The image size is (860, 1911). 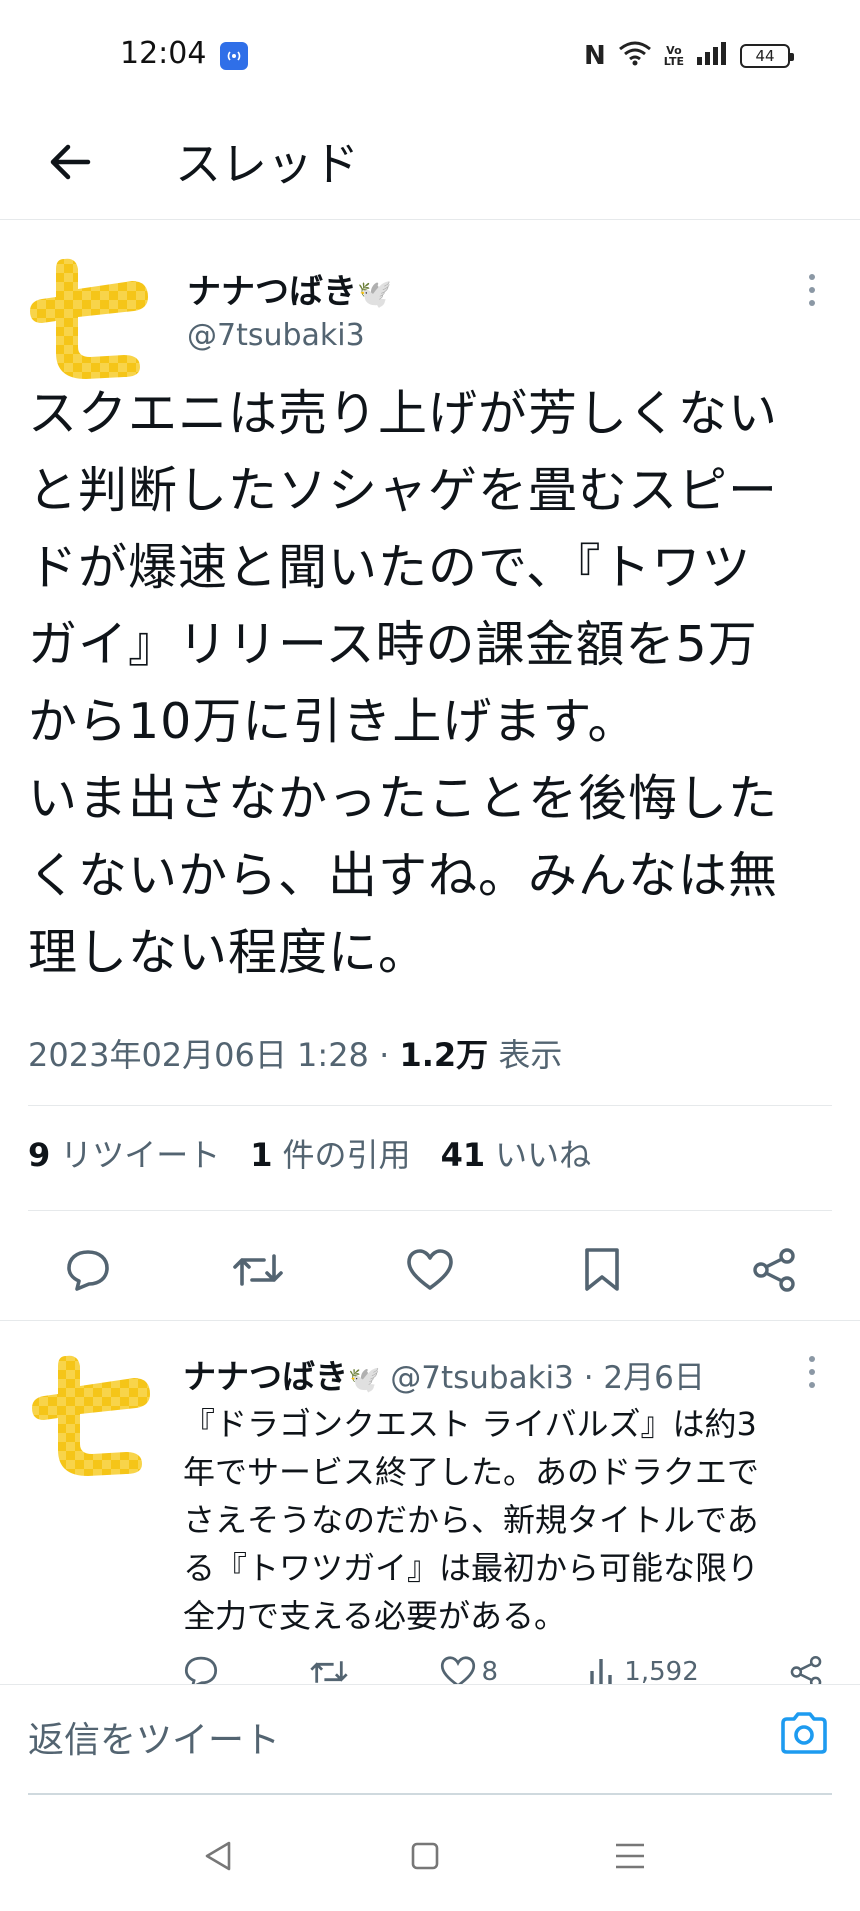 I want to click on menu-icon, so click(x=630, y=1856).